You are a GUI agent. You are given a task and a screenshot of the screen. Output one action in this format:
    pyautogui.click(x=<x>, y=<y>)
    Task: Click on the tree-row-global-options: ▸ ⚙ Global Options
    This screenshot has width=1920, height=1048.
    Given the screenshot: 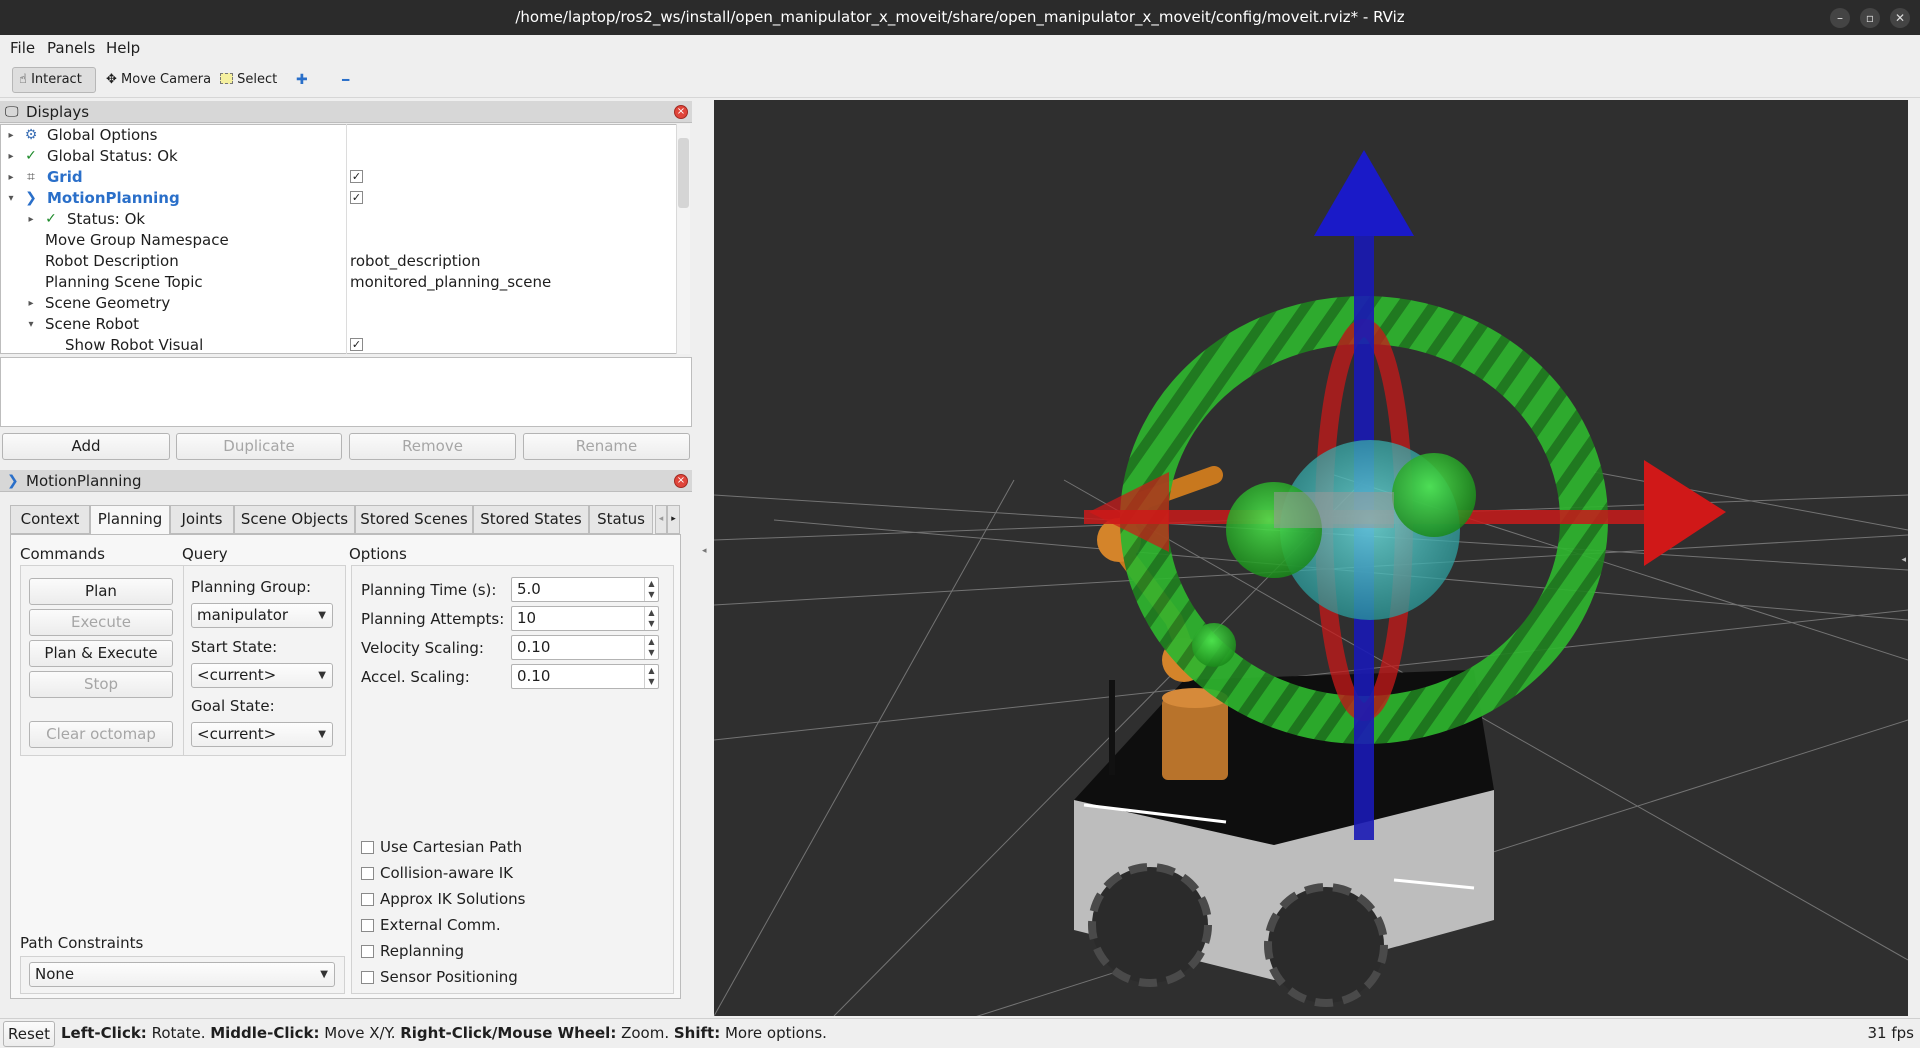 What is the action you would take?
    pyautogui.click(x=339, y=135)
    